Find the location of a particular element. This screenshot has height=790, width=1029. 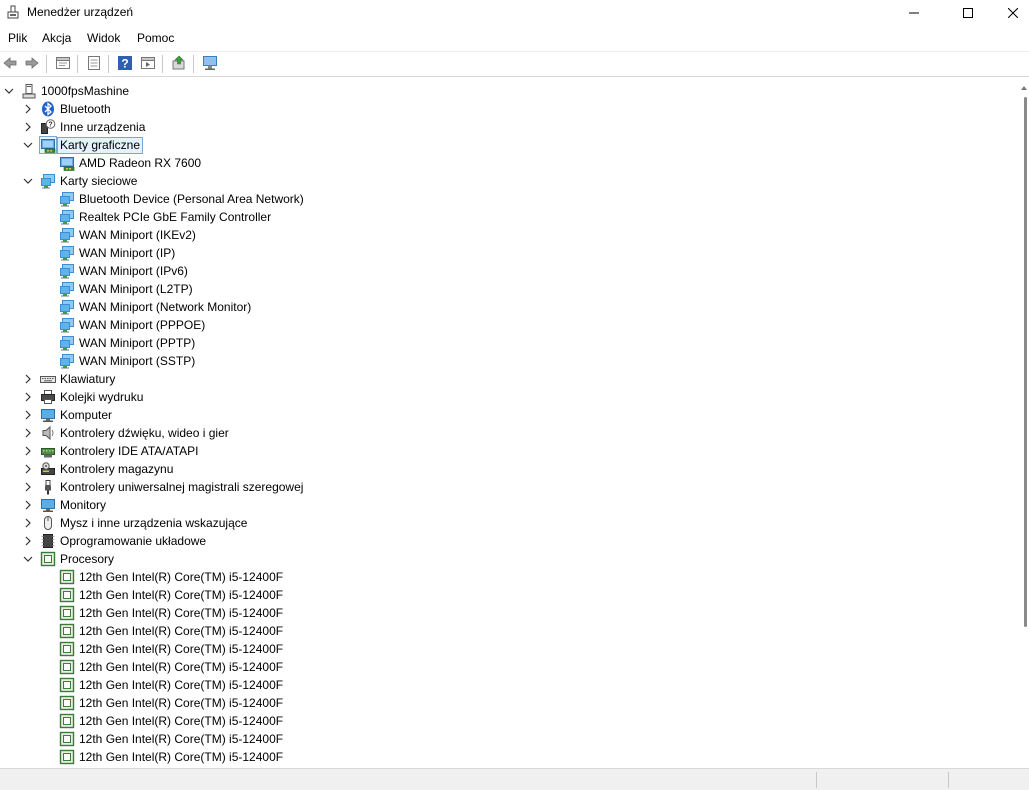

tree-category-row: Kontrolery magazynu is located at coordinates (500, 469).